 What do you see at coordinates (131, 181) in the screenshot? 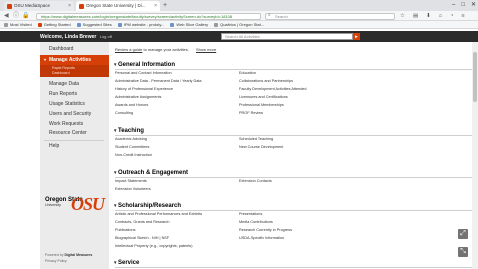
I see `activity-link: Impact Statements` at bounding box center [131, 181].